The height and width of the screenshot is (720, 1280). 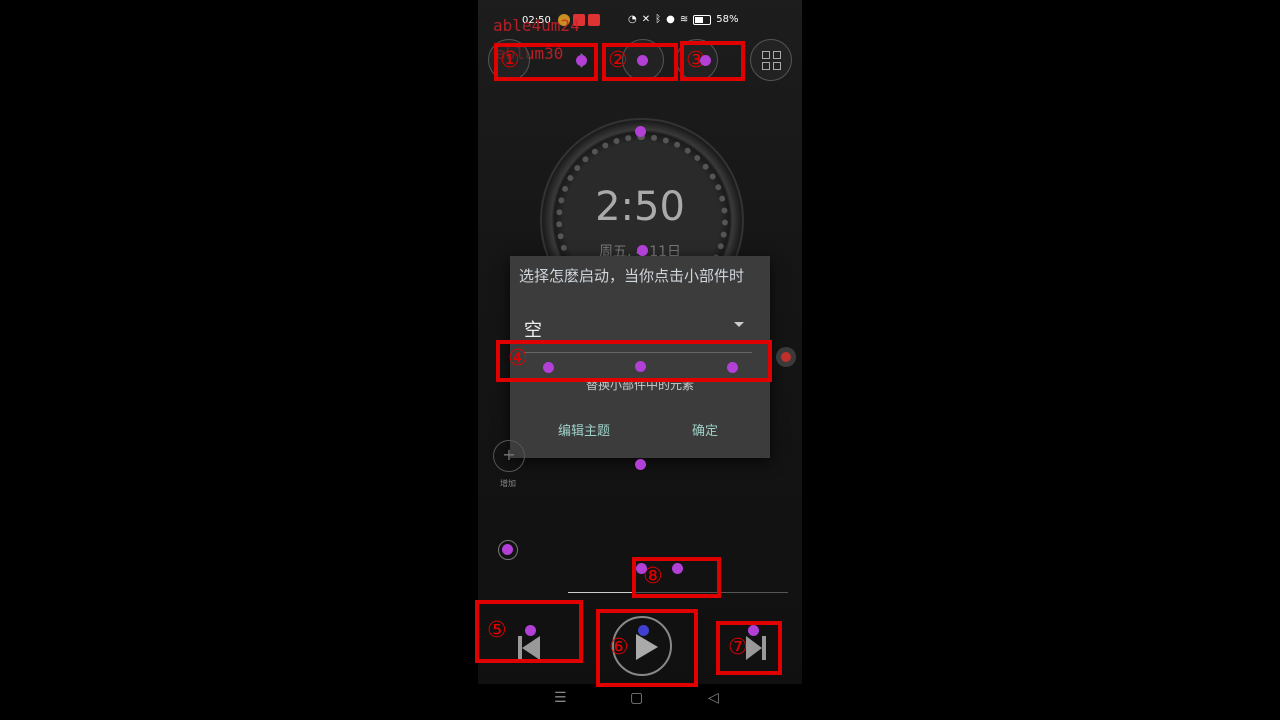 What do you see at coordinates (536, 25) in the screenshot?
I see `overlay-label: able4um24` at bounding box center [536, 25].